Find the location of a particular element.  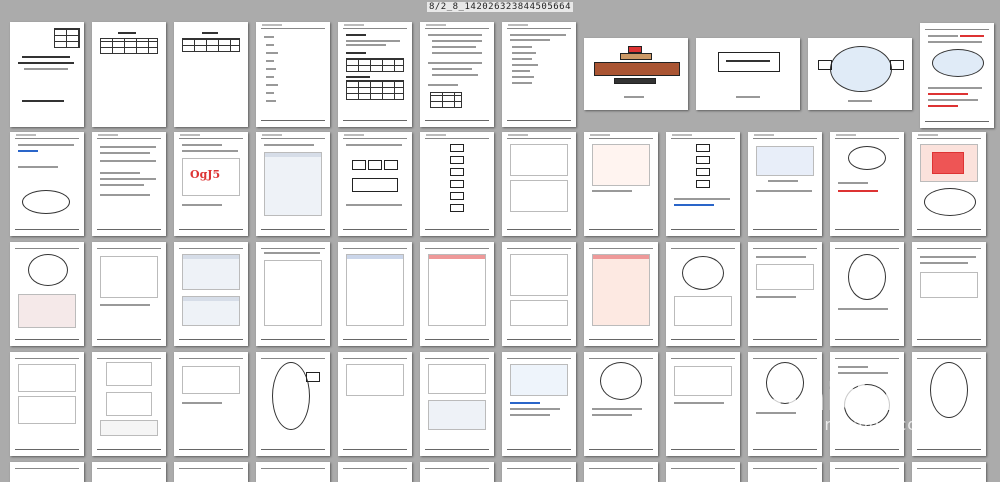

watermark-brand: Baidu is located at coordinates (833, 397).